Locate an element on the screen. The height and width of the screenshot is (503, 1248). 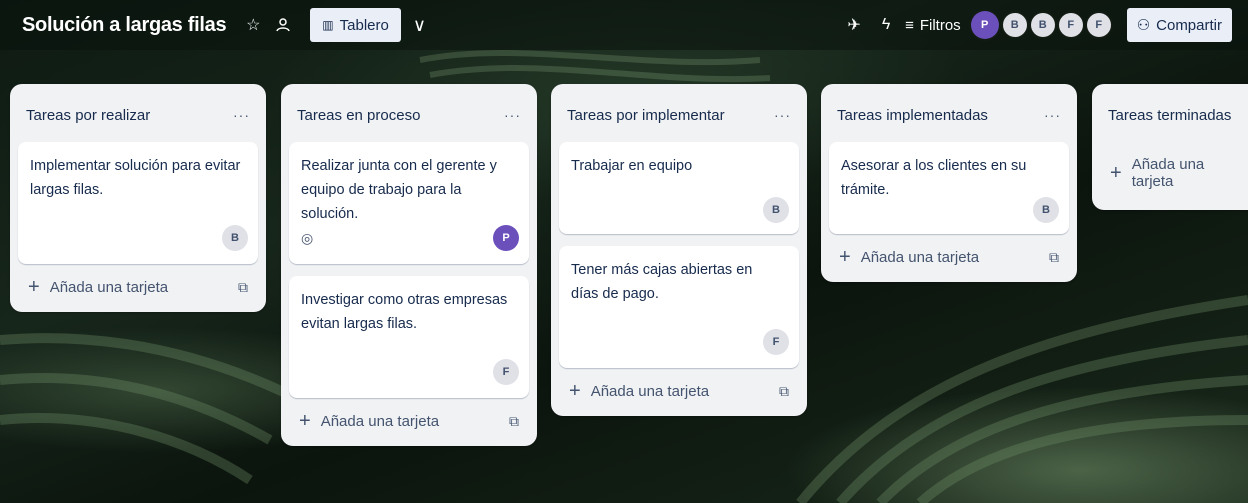
board-view-label: Tablero is located at coordinates (364, 25).